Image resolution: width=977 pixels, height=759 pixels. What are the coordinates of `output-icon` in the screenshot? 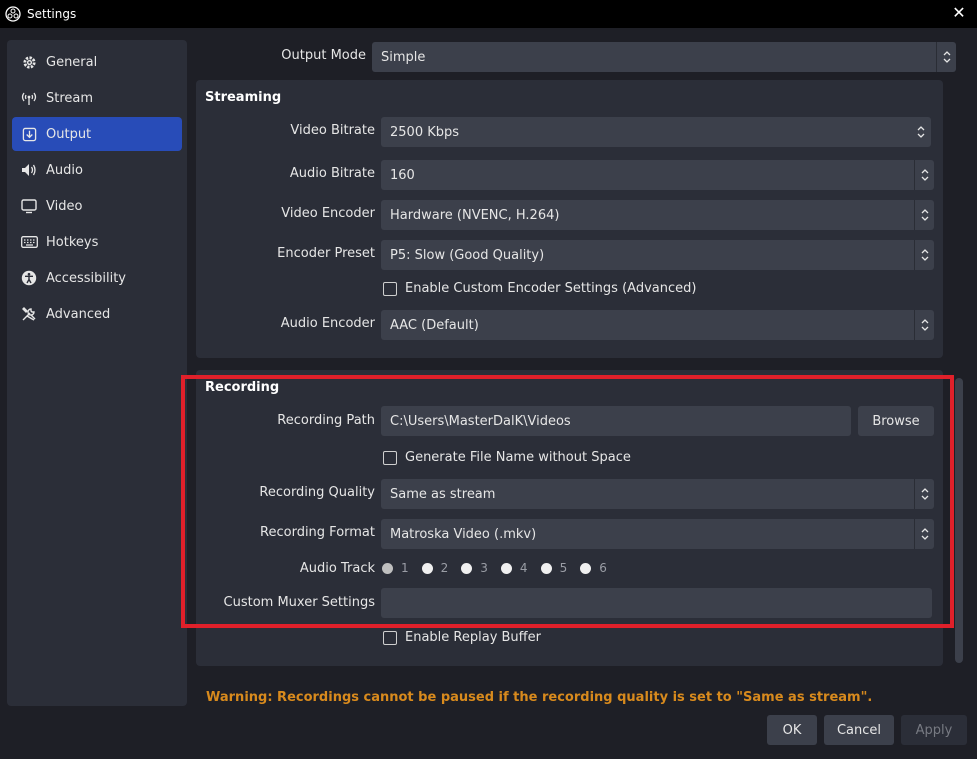 It's located at (29, 134).